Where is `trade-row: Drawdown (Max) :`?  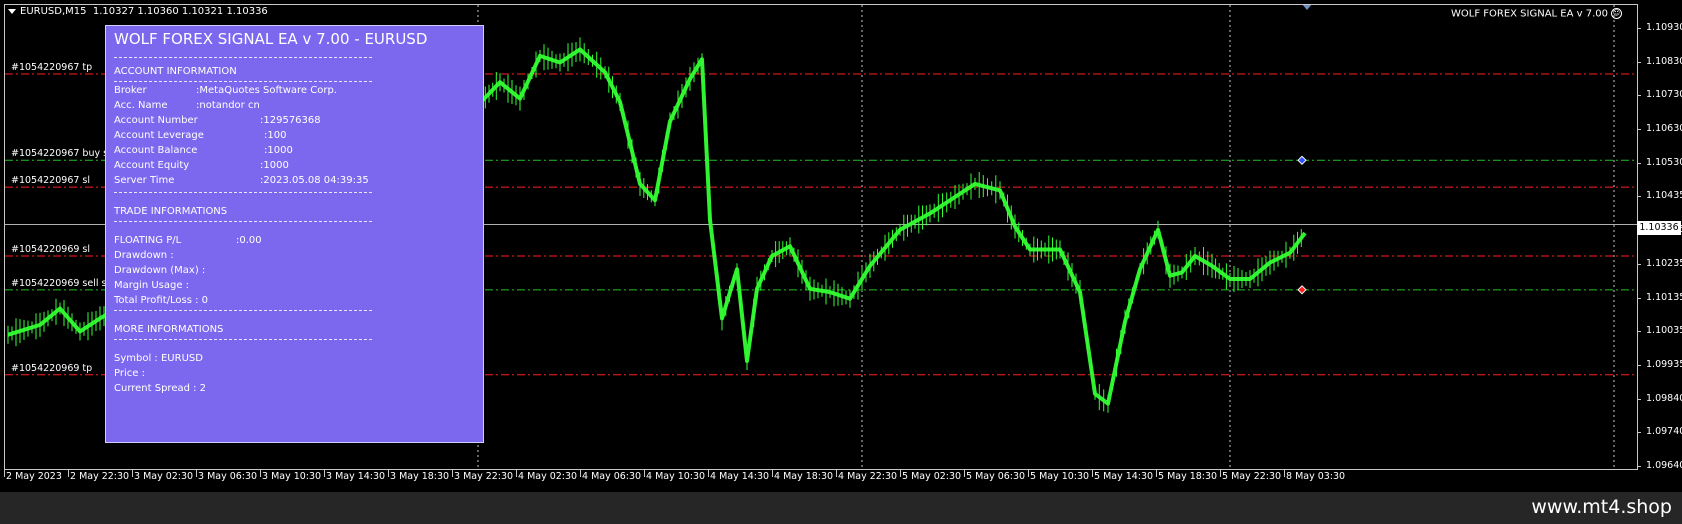
trade-row: Drawdown (Max) : is located at coordinates (160, 270).